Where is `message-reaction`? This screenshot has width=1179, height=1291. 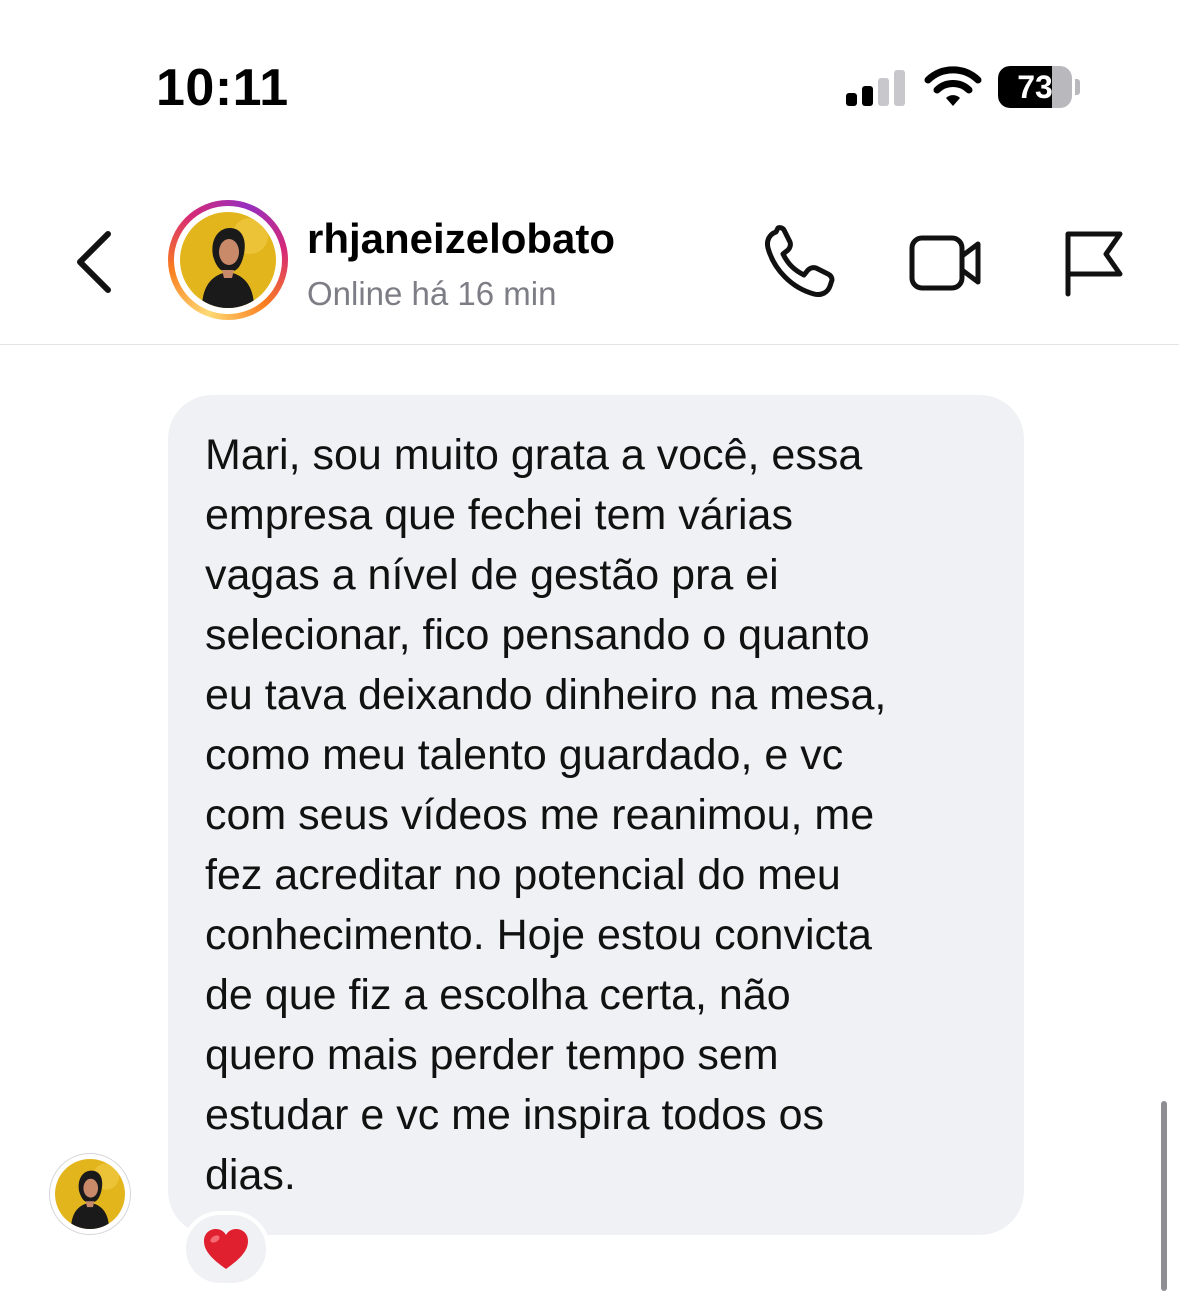 message-reaction is located at coordinates (226, 1249).